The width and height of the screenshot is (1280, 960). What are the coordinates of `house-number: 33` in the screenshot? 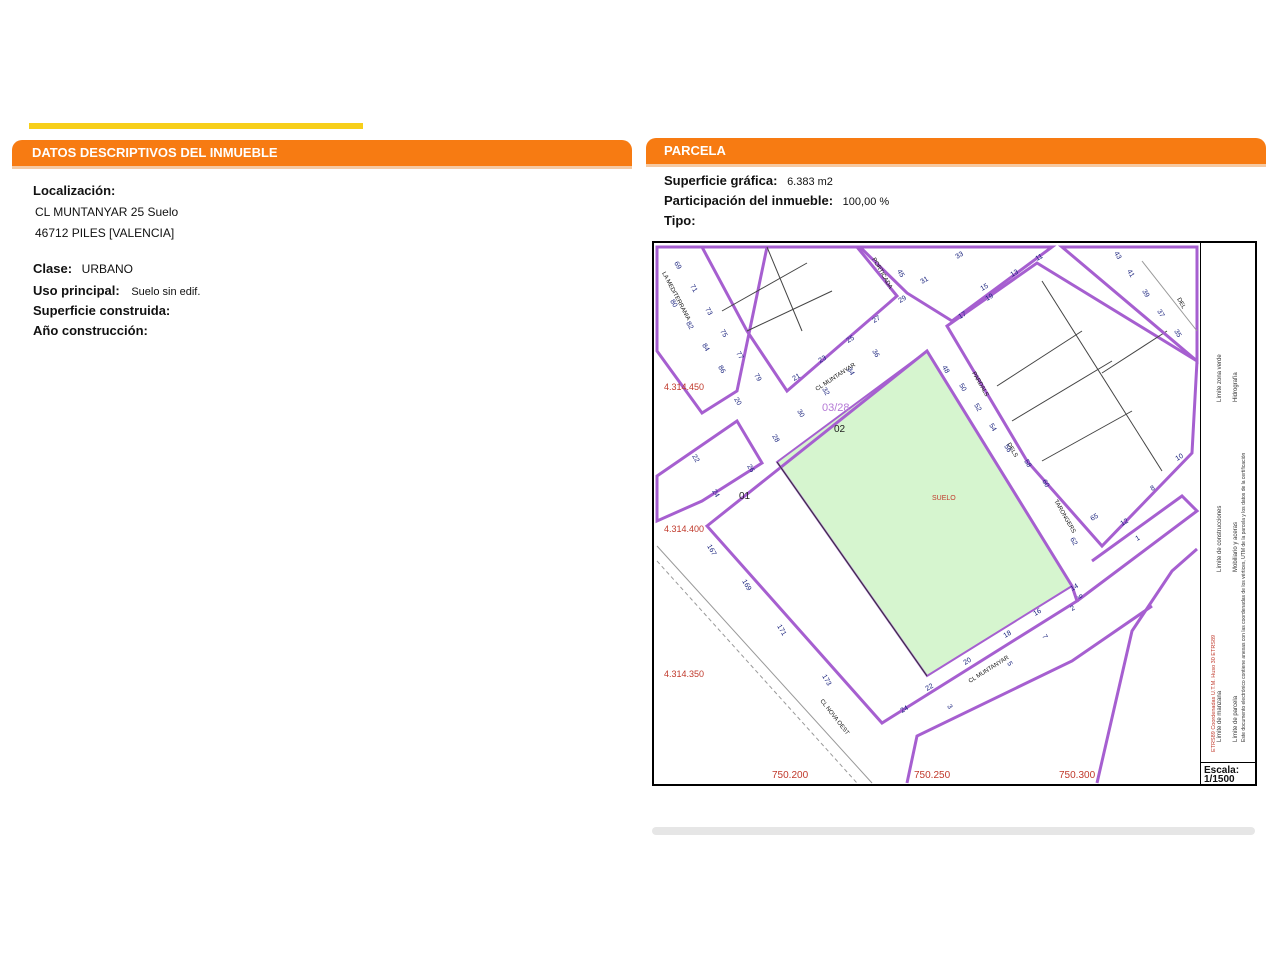 It's located at (960, 256).